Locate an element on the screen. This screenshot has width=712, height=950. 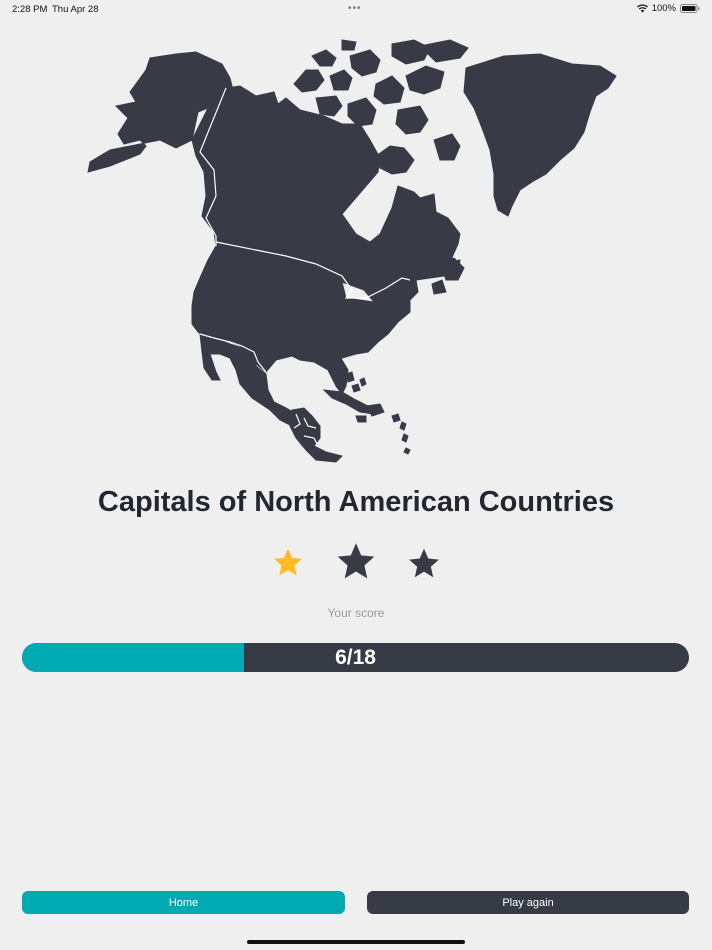
wifi-icon is located at coordinates (642, 8).